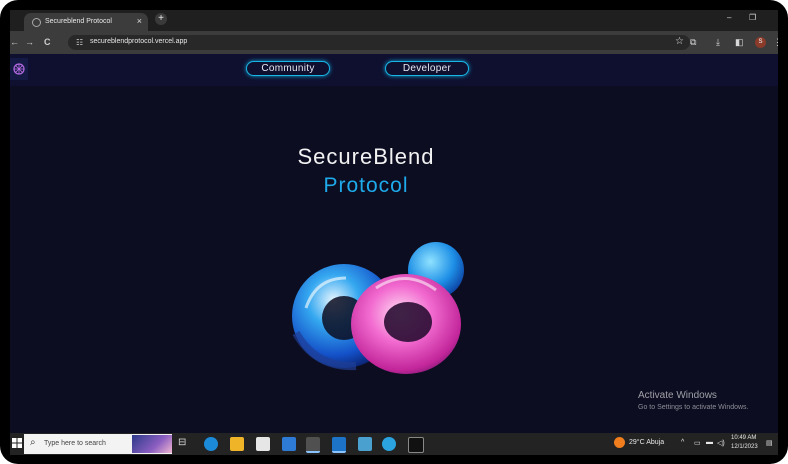 Image resolution: width=788 pixels, height=464 pixels. What do you see at coordinates (677, 395) in the screenshot?
I see `activate-windows-title: Activate Windows` at bounding box center [677, 395].